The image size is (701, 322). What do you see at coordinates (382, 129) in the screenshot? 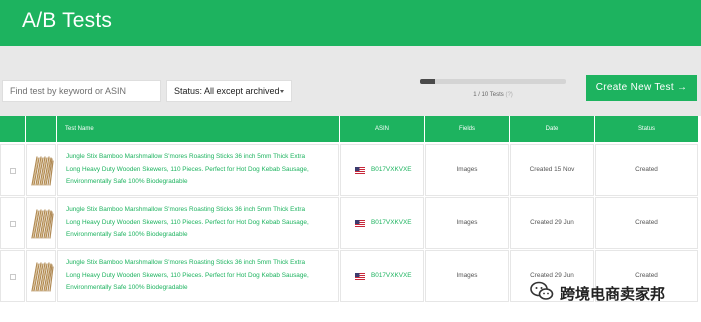
I see `header-asin: ASIN` at bounding box center [382, 129].